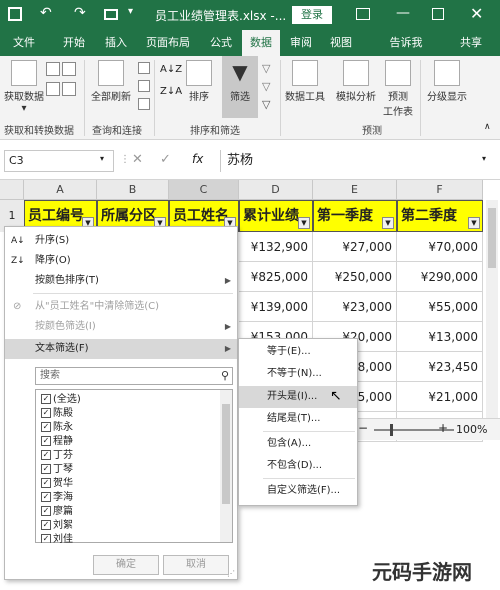 Image resolution: width=500 pixels, height=590 pixels. What do you see at coordinates (116, 43) in the screenshot?
I see `tab-insert: 插入` at bounding box center [116, 43].